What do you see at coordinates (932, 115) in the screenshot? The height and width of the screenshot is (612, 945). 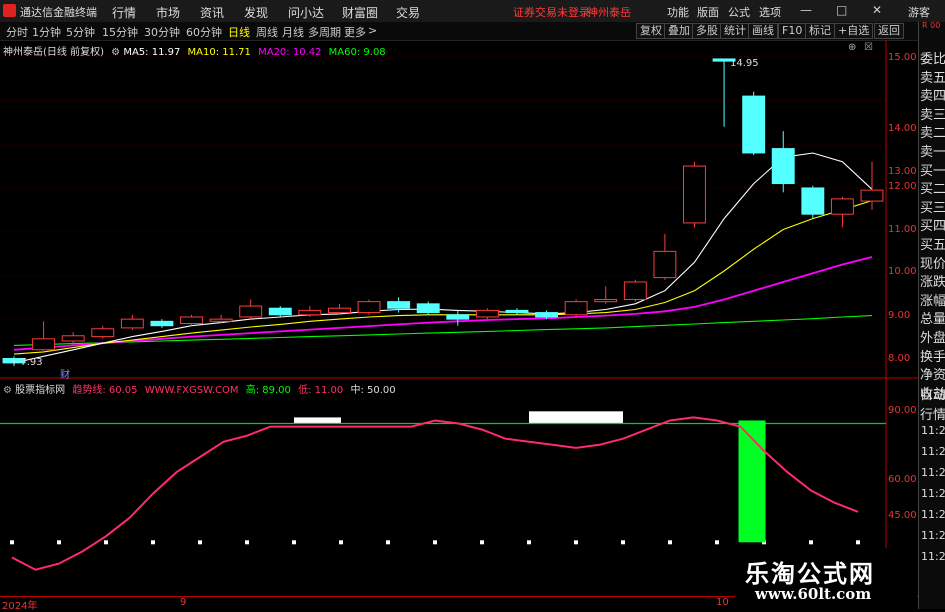 I see `panel-item-3: 卖三` at bounding box center [932, 115].